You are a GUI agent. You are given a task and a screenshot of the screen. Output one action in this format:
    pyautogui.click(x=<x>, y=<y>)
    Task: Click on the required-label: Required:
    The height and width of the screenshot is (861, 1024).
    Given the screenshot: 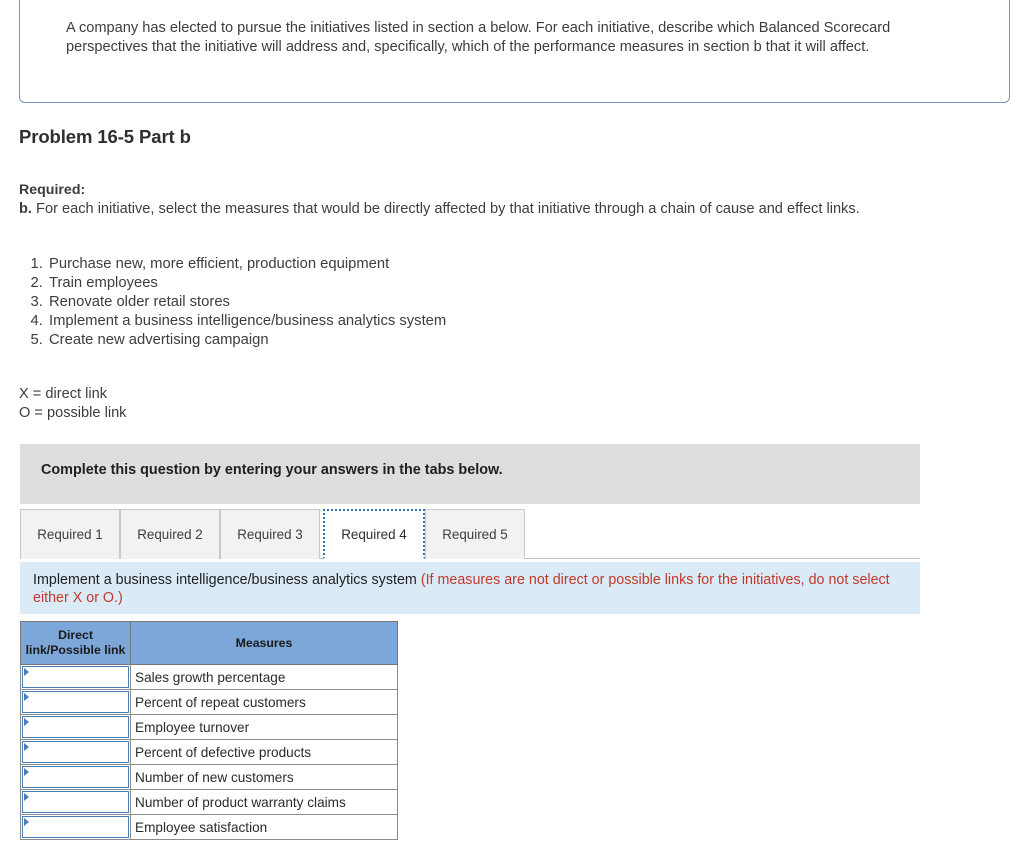 What is the action you would take?
    pyautogui.click(x=52, y=190)
    